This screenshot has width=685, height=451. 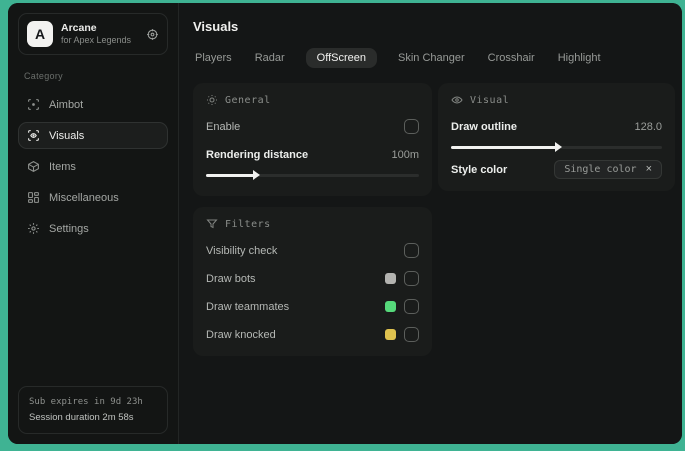 I want to click on gear-icon, so click(x=33, y=228).